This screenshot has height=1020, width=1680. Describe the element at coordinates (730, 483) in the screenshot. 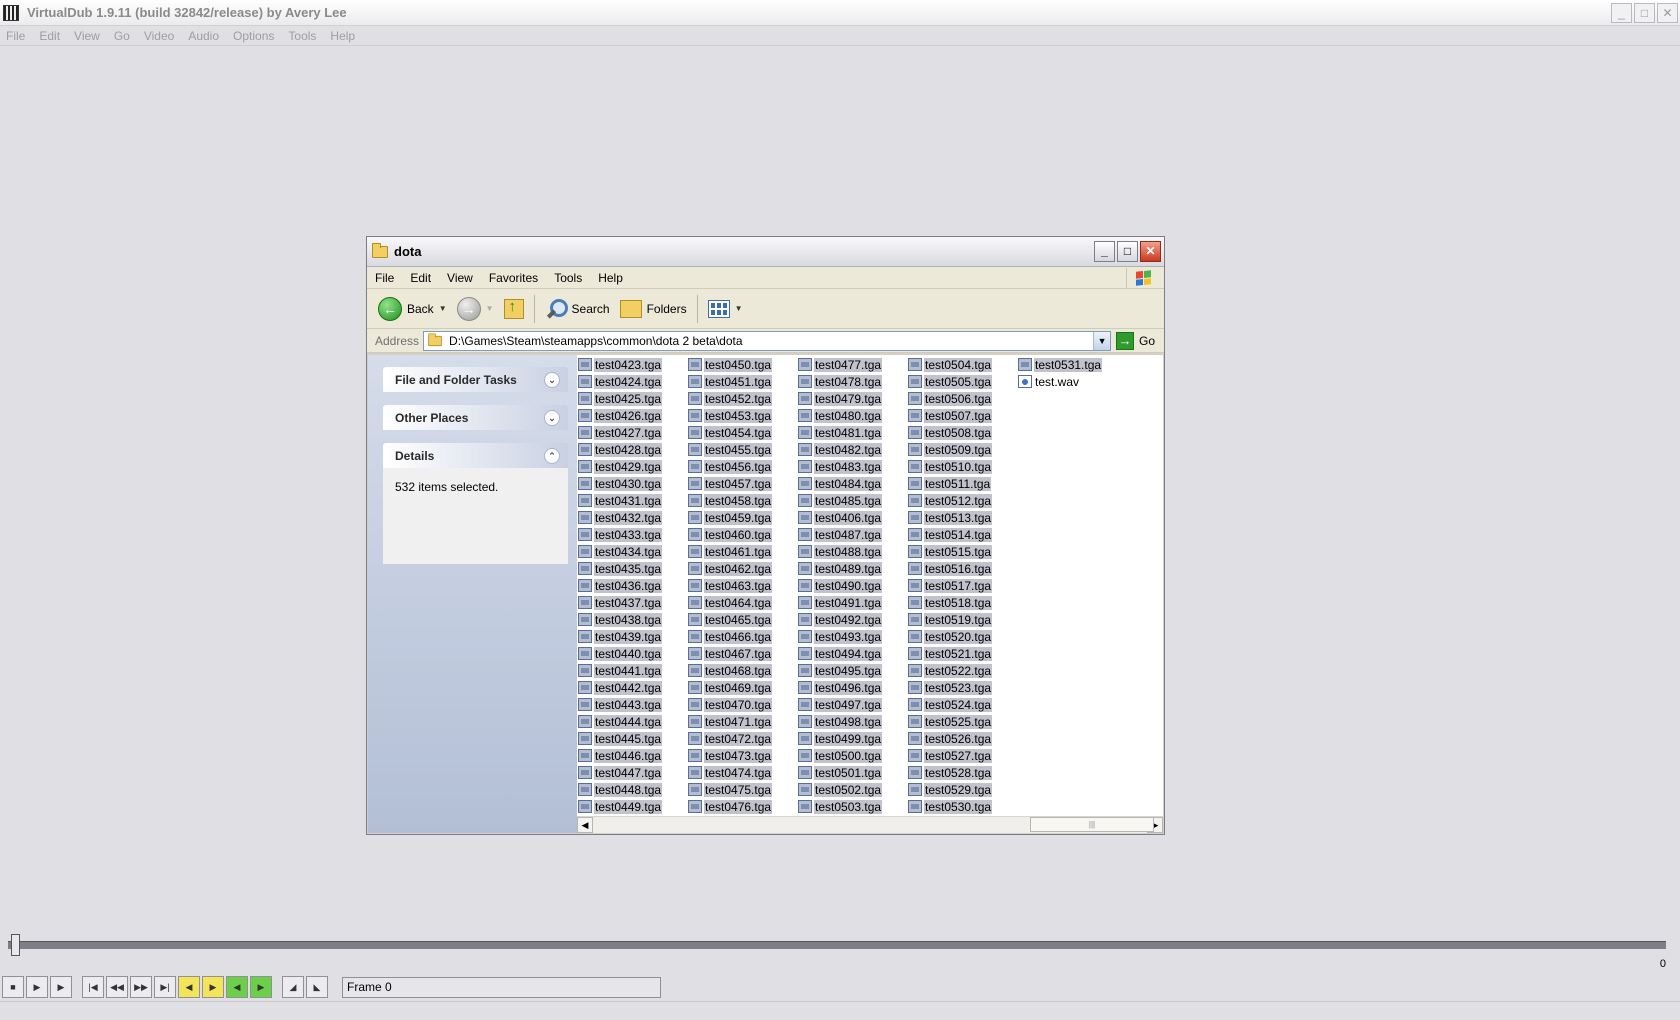

I see `file-item: test0457.tga` at that location.